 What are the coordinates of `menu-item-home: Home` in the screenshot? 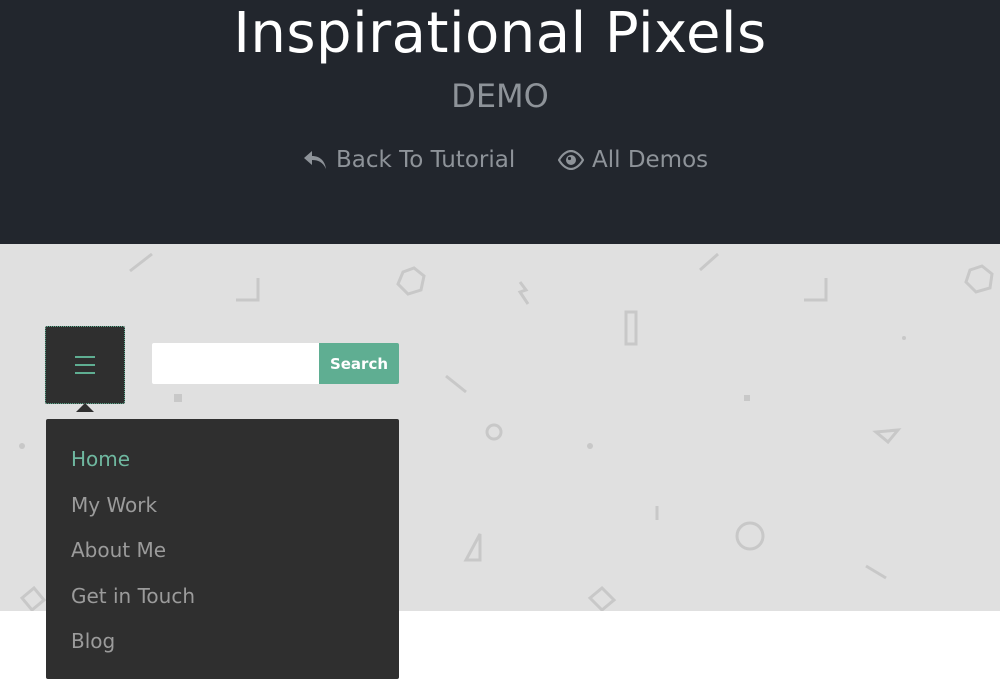 It's located at (100, 459).